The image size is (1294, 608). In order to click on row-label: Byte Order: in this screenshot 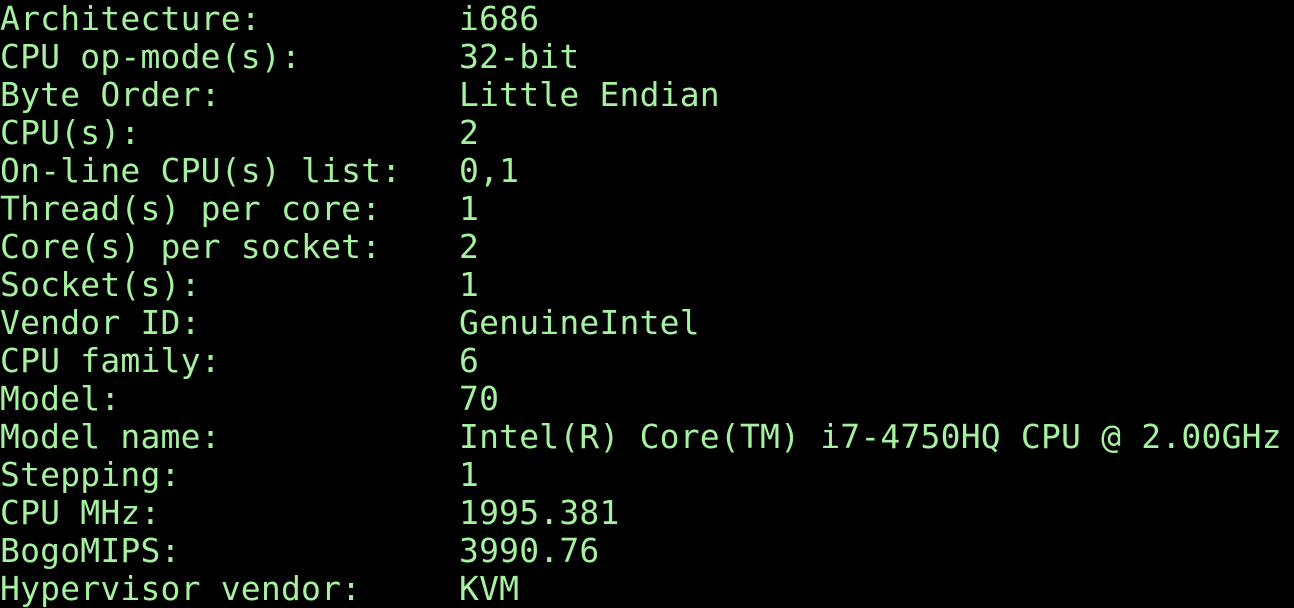, I will do `click(110, 94)`.